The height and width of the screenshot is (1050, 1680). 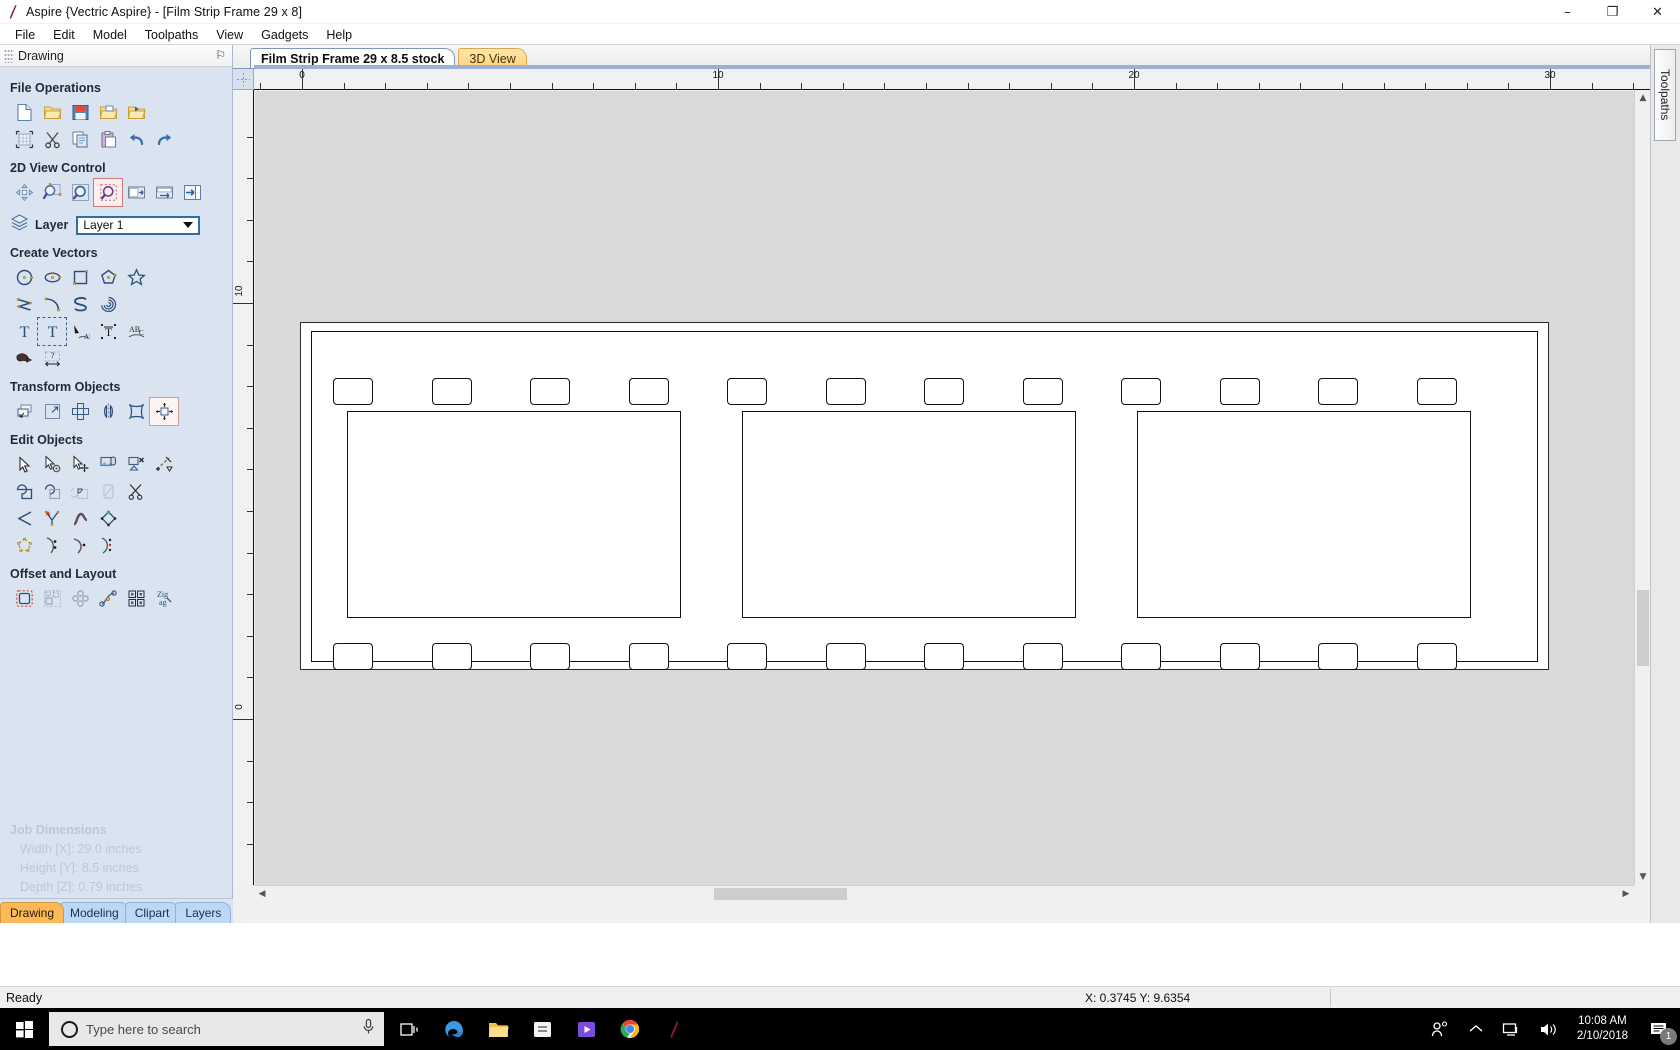 What do you see at coordinates (136, 491) in the screenshot?
I see `trim-vectors-icon` at bounding box center [136, 491].